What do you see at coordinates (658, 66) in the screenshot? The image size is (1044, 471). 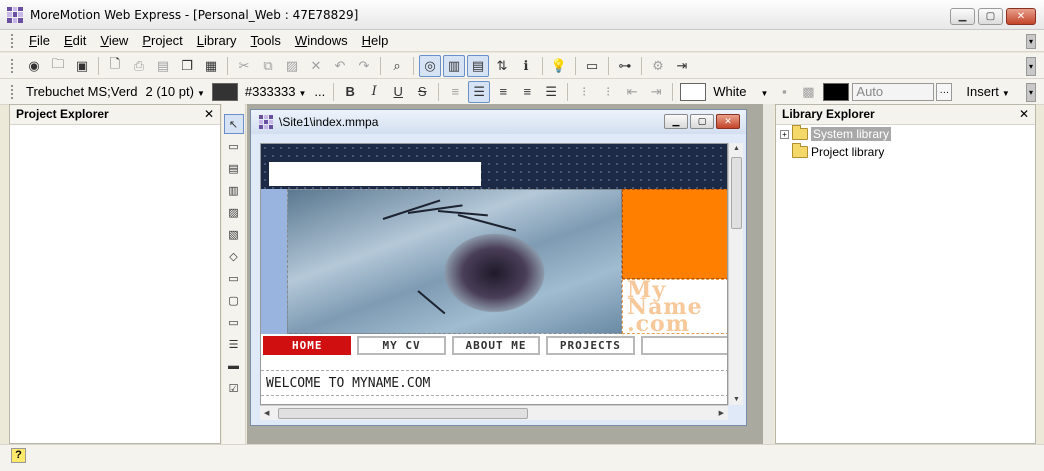 I see `gear-icon: ⚙` at bounding box center [658, 66].